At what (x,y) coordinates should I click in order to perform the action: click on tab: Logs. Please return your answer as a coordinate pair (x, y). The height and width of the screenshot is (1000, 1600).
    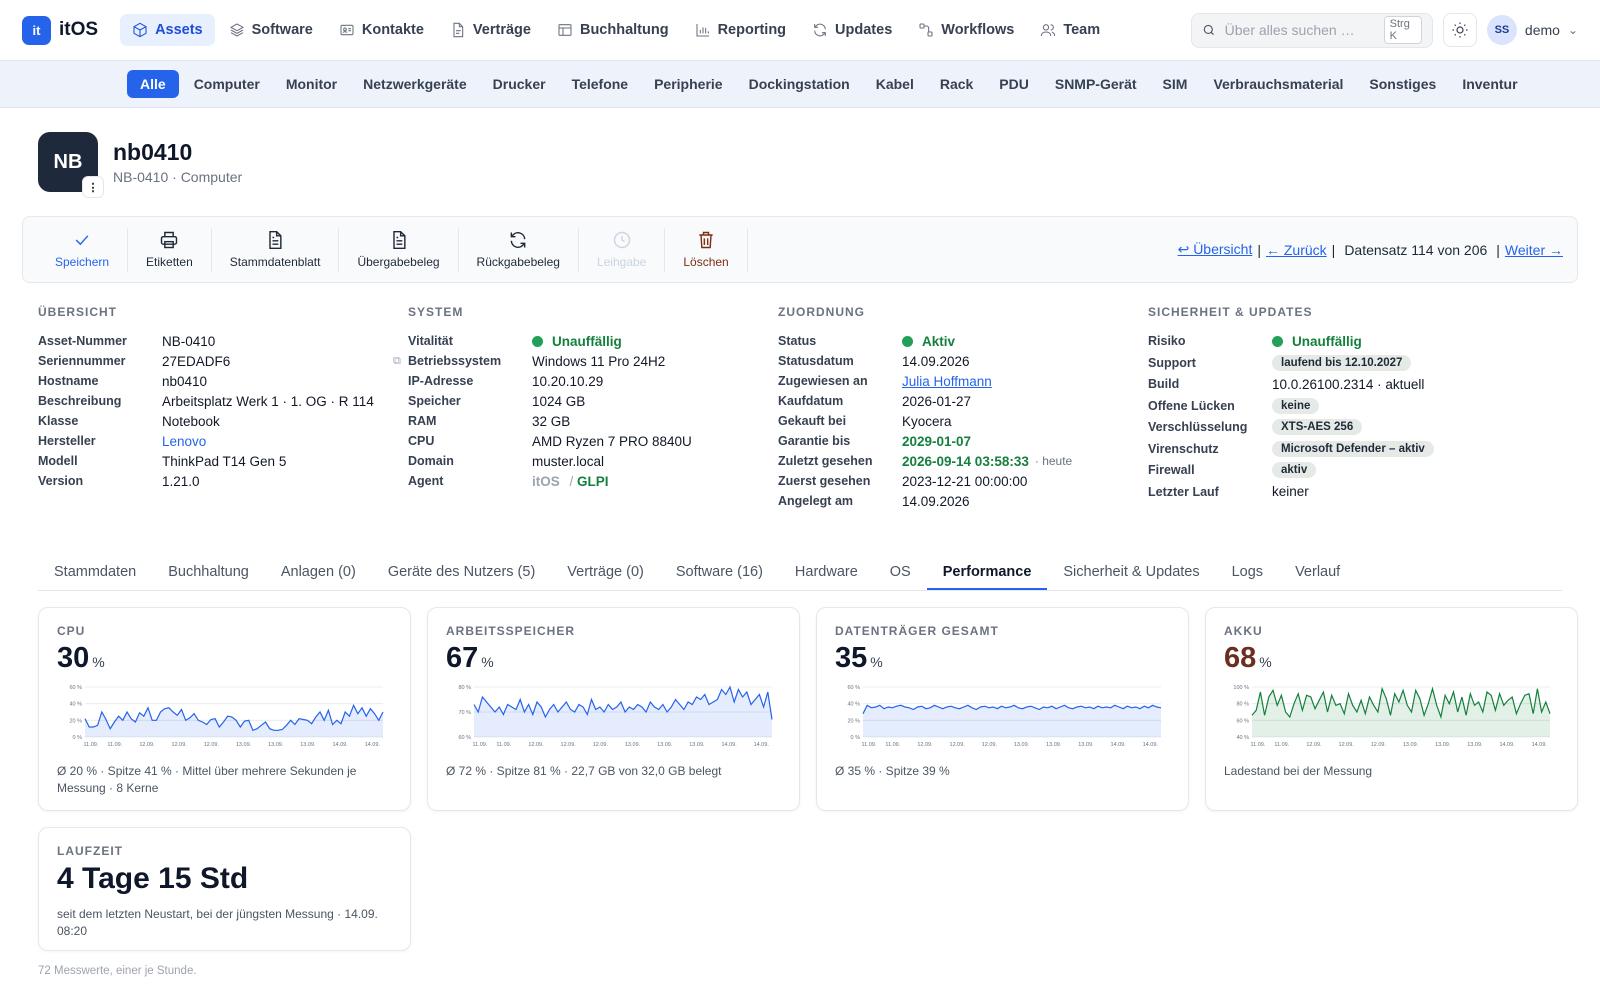
    Looking at the image, I should click on (1247, 577).